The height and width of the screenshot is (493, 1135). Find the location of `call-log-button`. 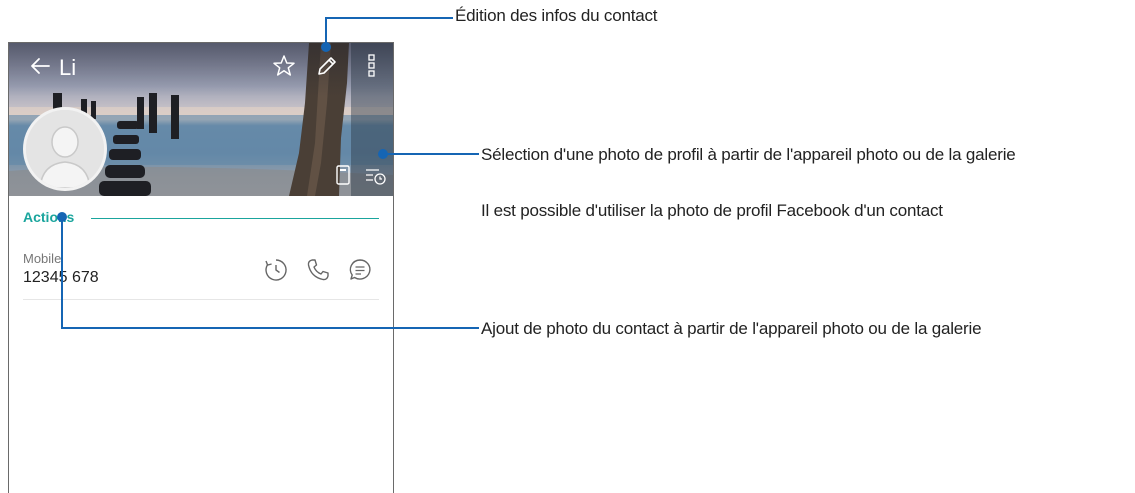

call-log-button is located at coordinates (276, 270).